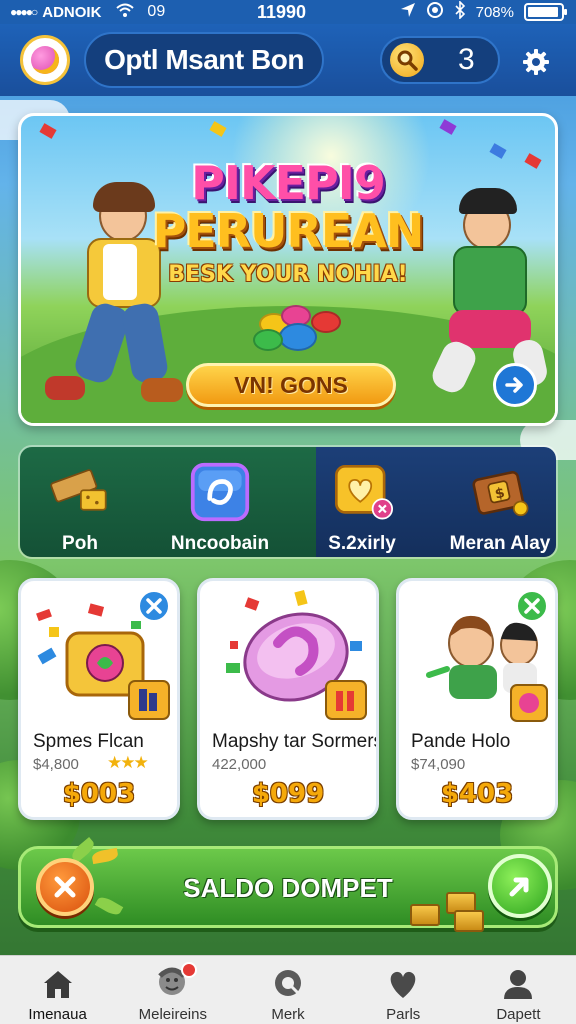 The width and height of the screenshot is (576, 1024). I want to click on nav-item-search: Merk, so click(287, 990).